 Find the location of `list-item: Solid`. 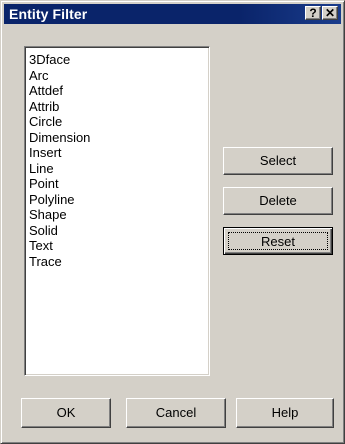

list-item: Solid is located at coordinates (119, 231).